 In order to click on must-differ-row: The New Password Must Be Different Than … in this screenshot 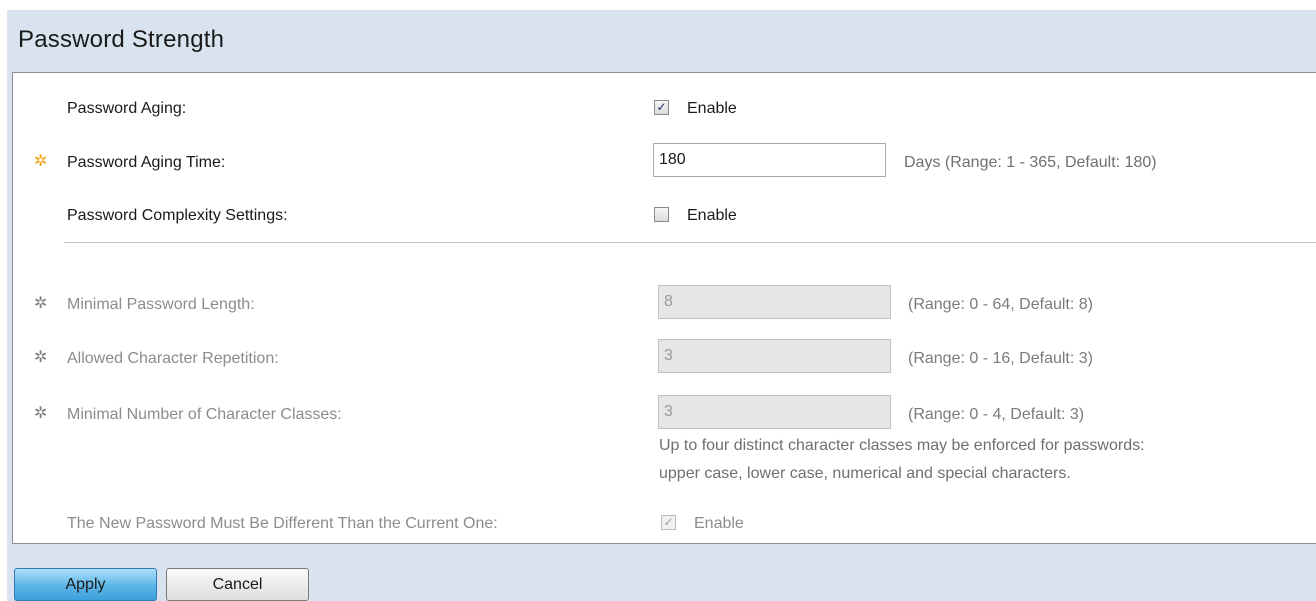, I will do `click(664, 524)`.